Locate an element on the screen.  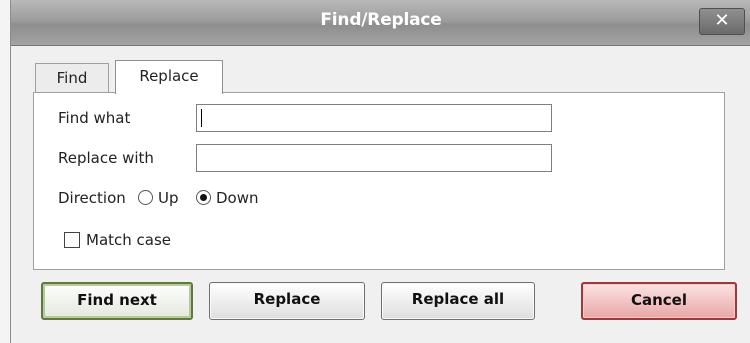
direction-down-label: Down is located at coordinates (237, 198).